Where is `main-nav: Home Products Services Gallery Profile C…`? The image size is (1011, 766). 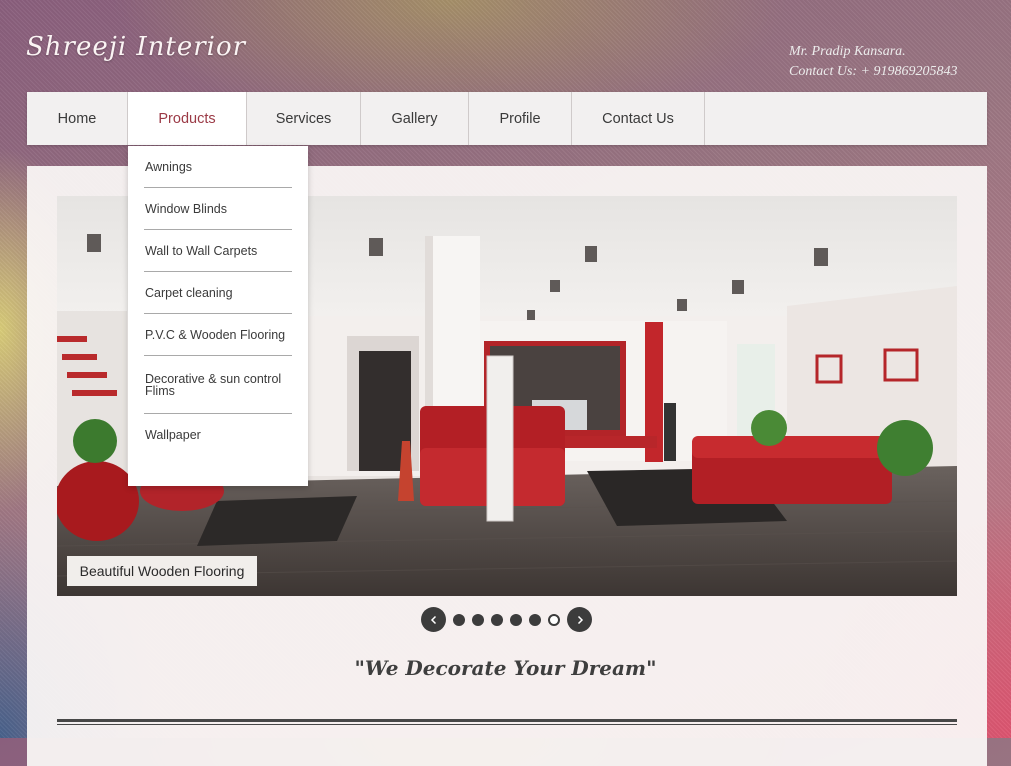 main-nav: Home Products Services Gallery Profile C… is located at coordinates (507, 118).